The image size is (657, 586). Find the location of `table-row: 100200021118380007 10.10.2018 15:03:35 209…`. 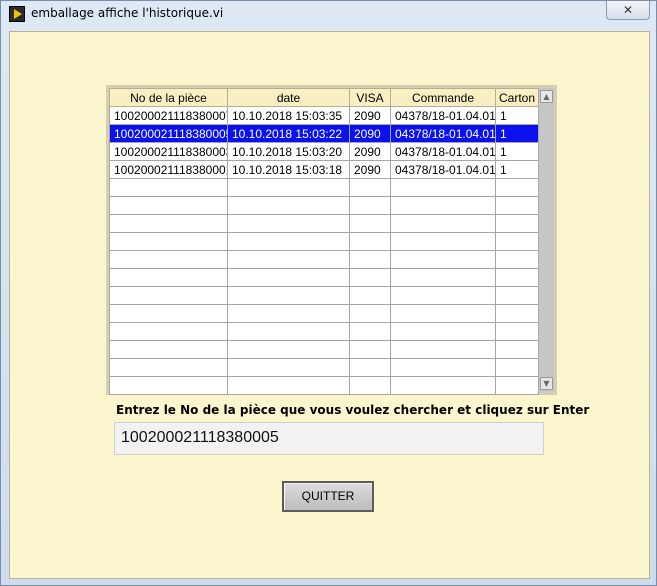

table-row: 100200021118380007 10.10.2018 15:03:35 209… is located at coordinates (324, 115).